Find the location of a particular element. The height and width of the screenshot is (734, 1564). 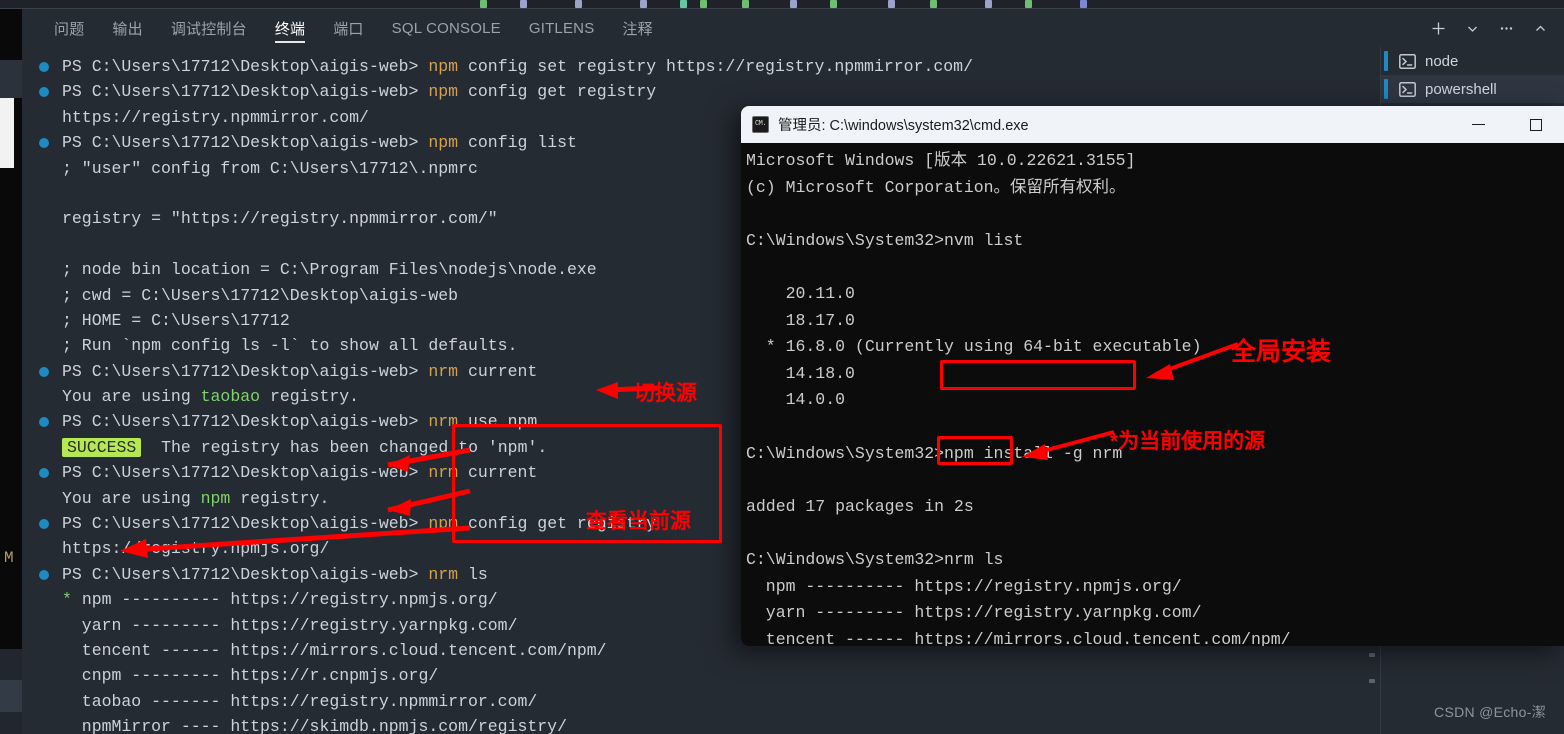

terminal-list-item-label: node is located at coordinates (1442, 61).